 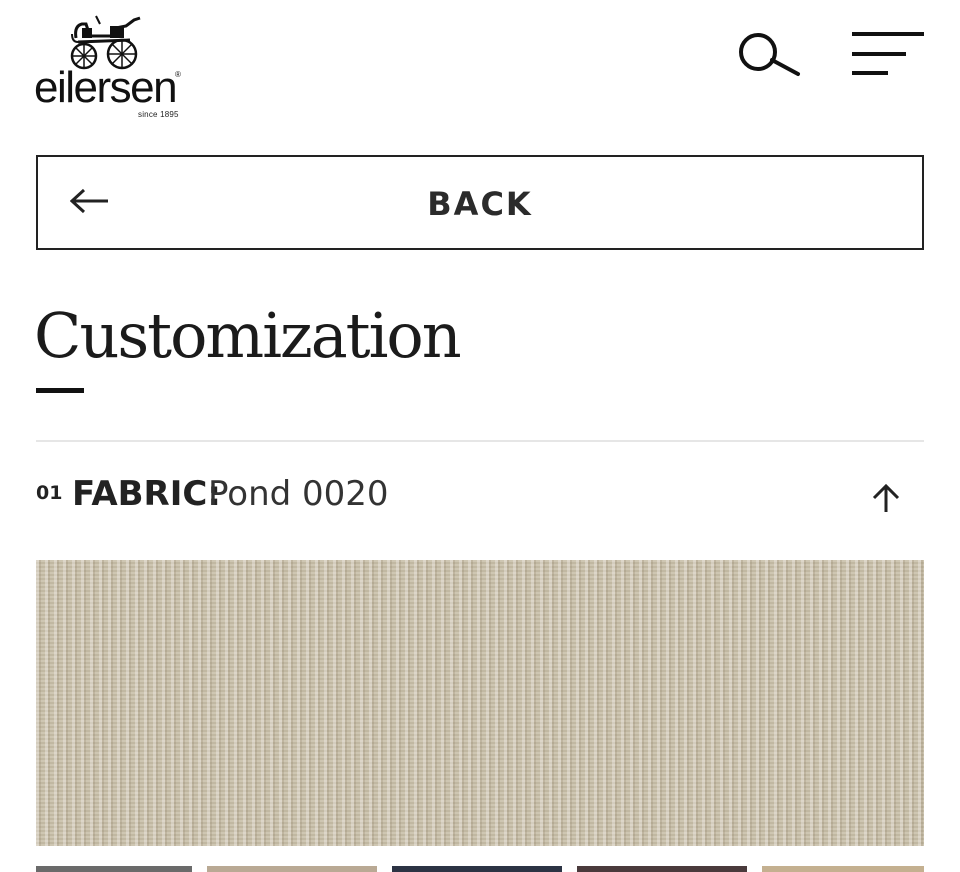 I want to click on section-divider, so click(x=480, y=441).